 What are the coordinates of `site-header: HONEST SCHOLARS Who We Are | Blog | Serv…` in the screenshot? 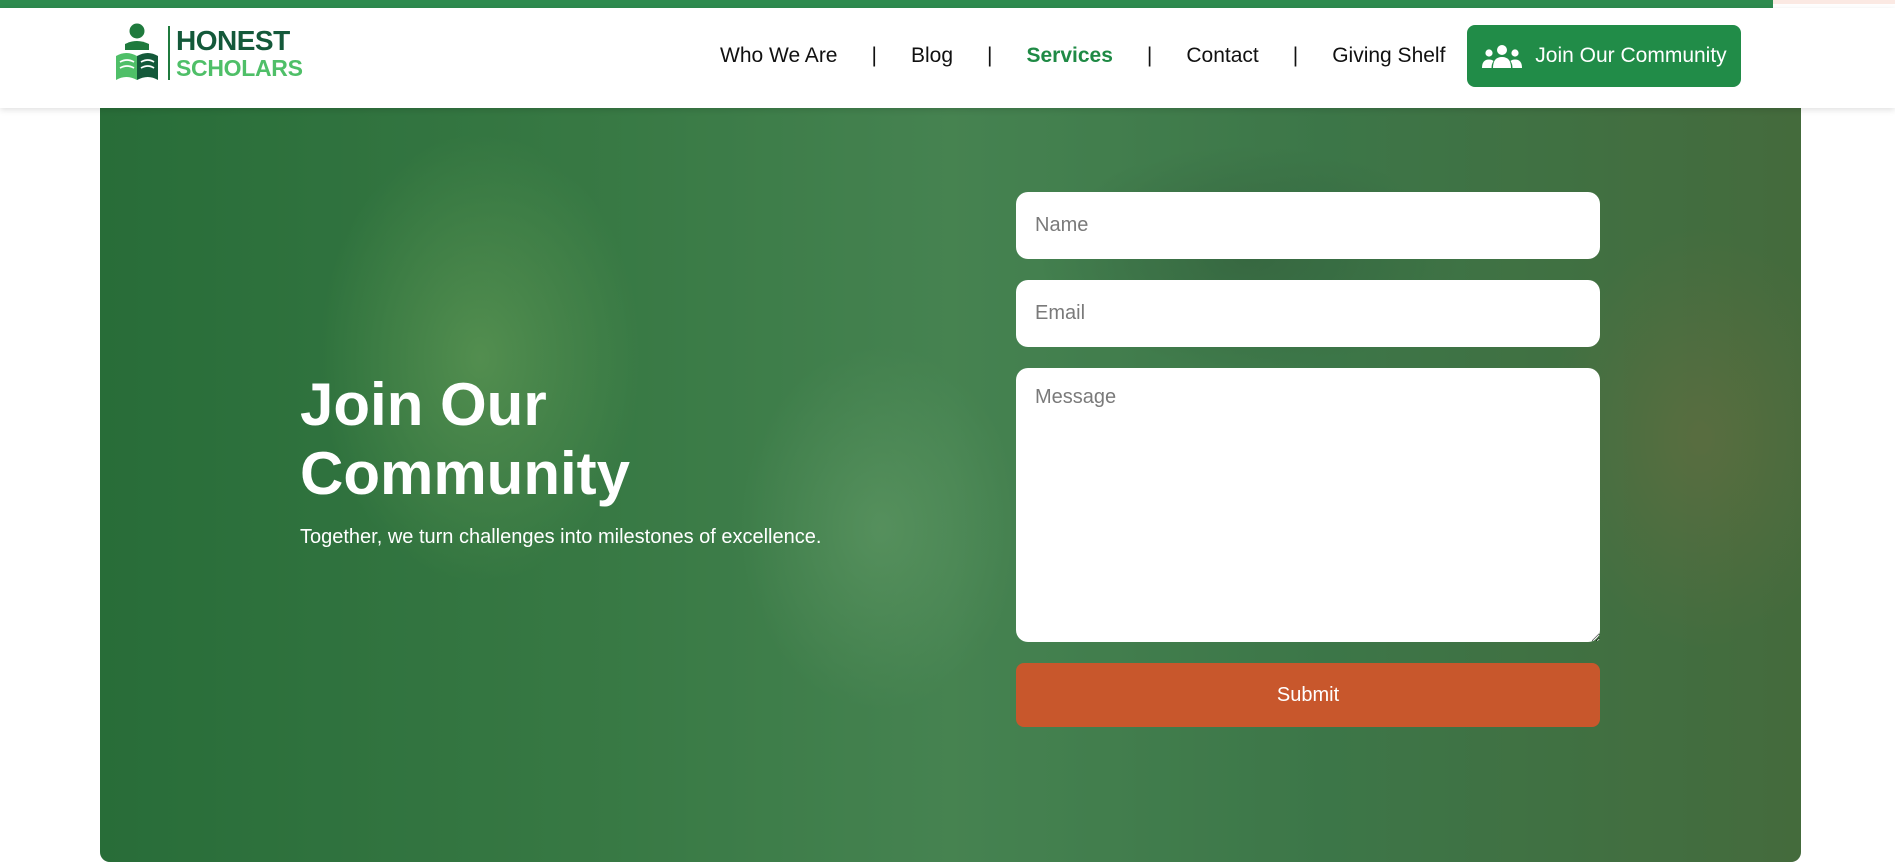 It's located at (947, 58).